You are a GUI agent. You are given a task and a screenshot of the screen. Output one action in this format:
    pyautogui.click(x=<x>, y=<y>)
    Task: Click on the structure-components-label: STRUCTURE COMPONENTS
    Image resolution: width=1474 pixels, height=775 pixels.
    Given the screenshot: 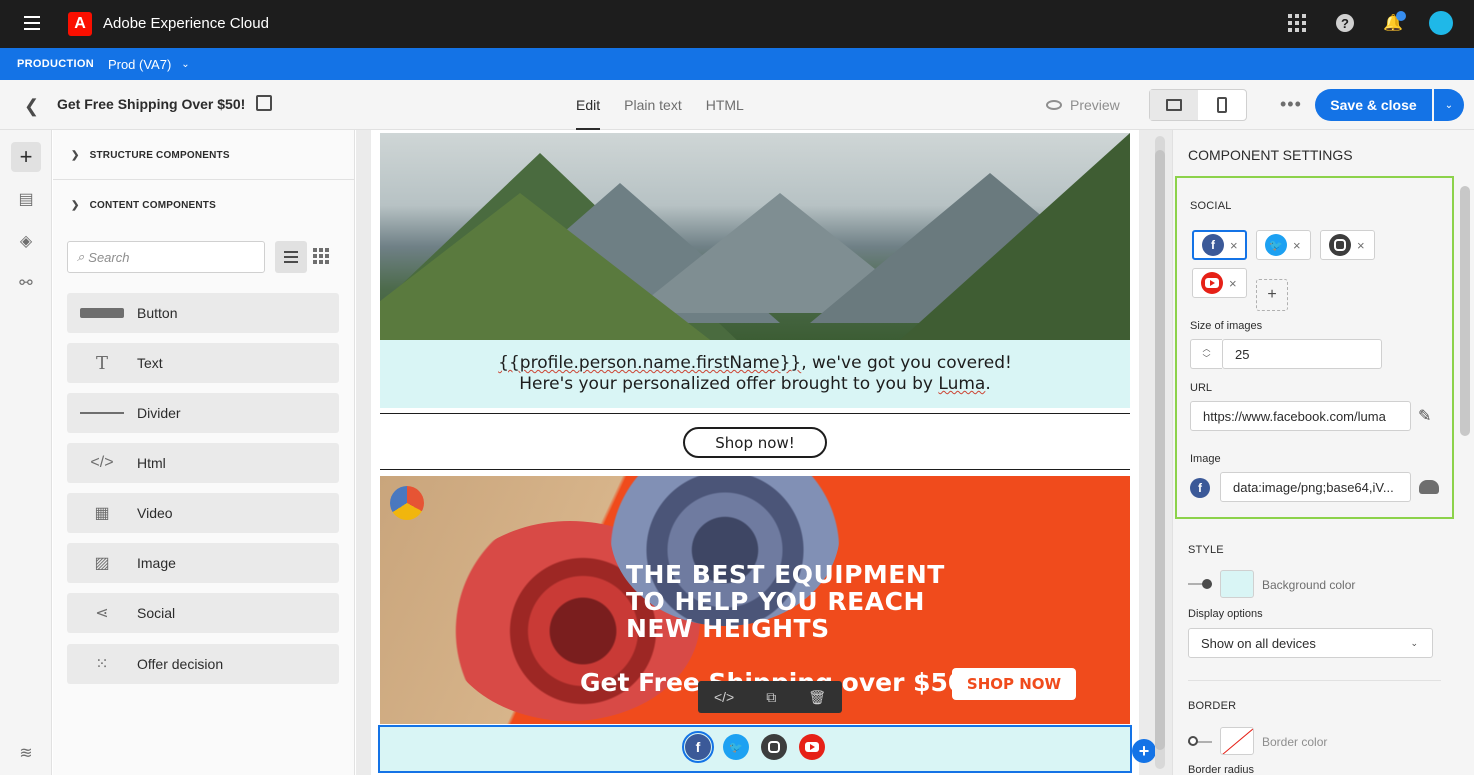 What is the action you would take?
    pyautogui.click(x=159, y=155)
    